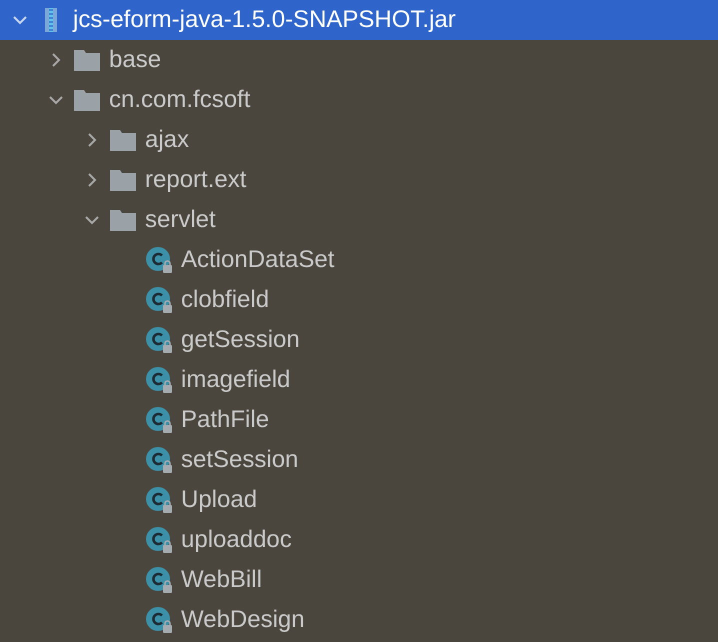 The image size is (718, 642). Describe the element at coordinates (359, 500) in the screenshot. I see `tree-item: Upload` at that location.